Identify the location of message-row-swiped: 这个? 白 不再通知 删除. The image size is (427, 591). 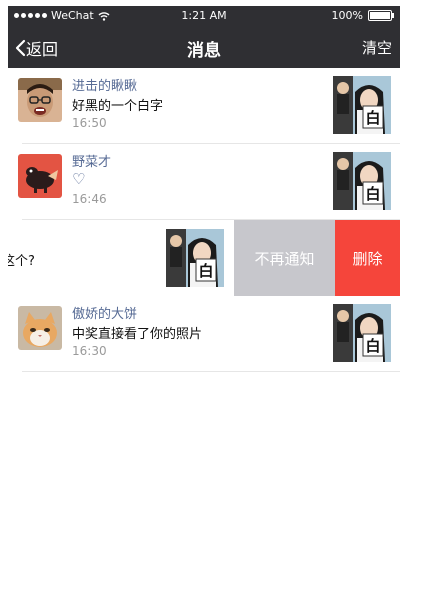
(204, 258).